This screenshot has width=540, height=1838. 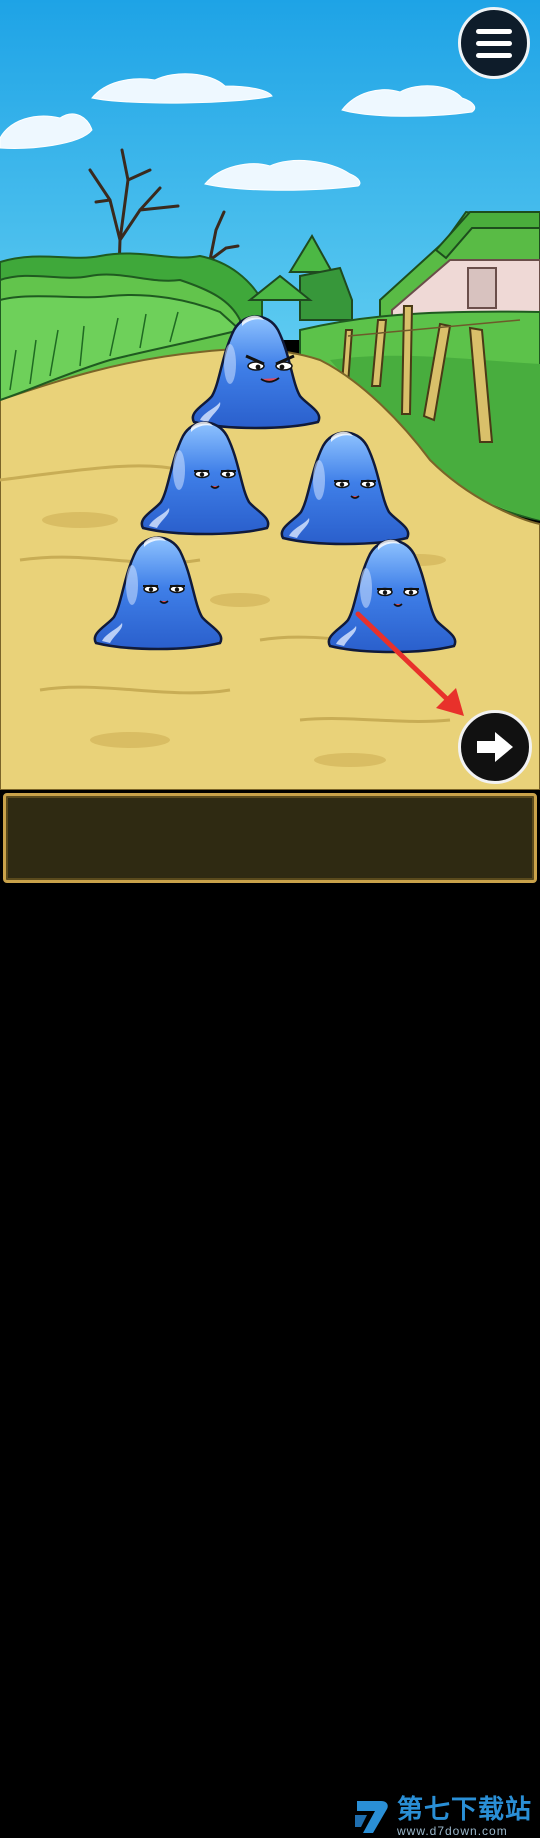 I want to click on watermark-name: 第七下载站, so click(x=464, y=1810).